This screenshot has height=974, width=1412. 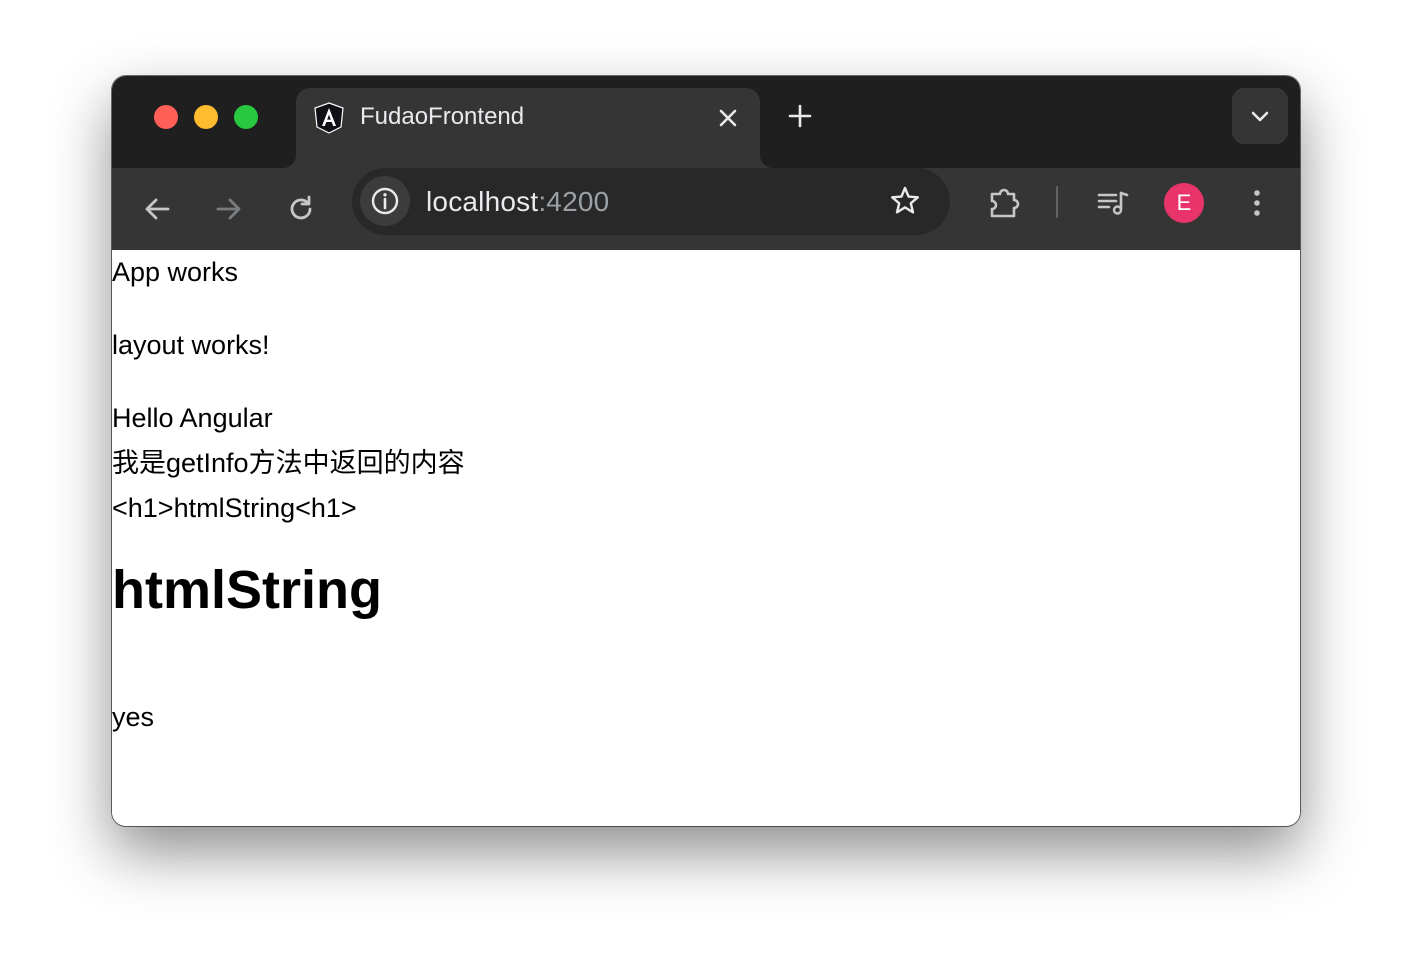 I want to click on hello-angular-text: Hello Angular, so click(x=192, y=418).